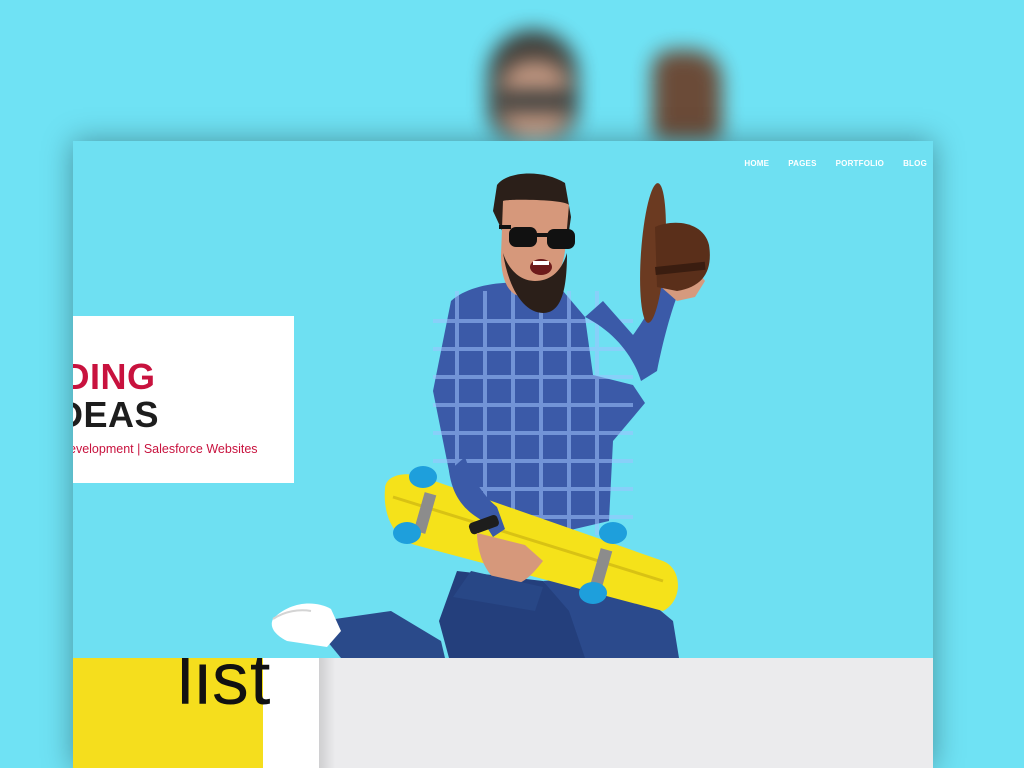 The width and height of the screenshot is (1024, 768). What do you see at coordinates (165, 449) in the screenshot?
I see `hero-subtitle: evelopment | Salesforce Websites` at bounding box center [165, 449].